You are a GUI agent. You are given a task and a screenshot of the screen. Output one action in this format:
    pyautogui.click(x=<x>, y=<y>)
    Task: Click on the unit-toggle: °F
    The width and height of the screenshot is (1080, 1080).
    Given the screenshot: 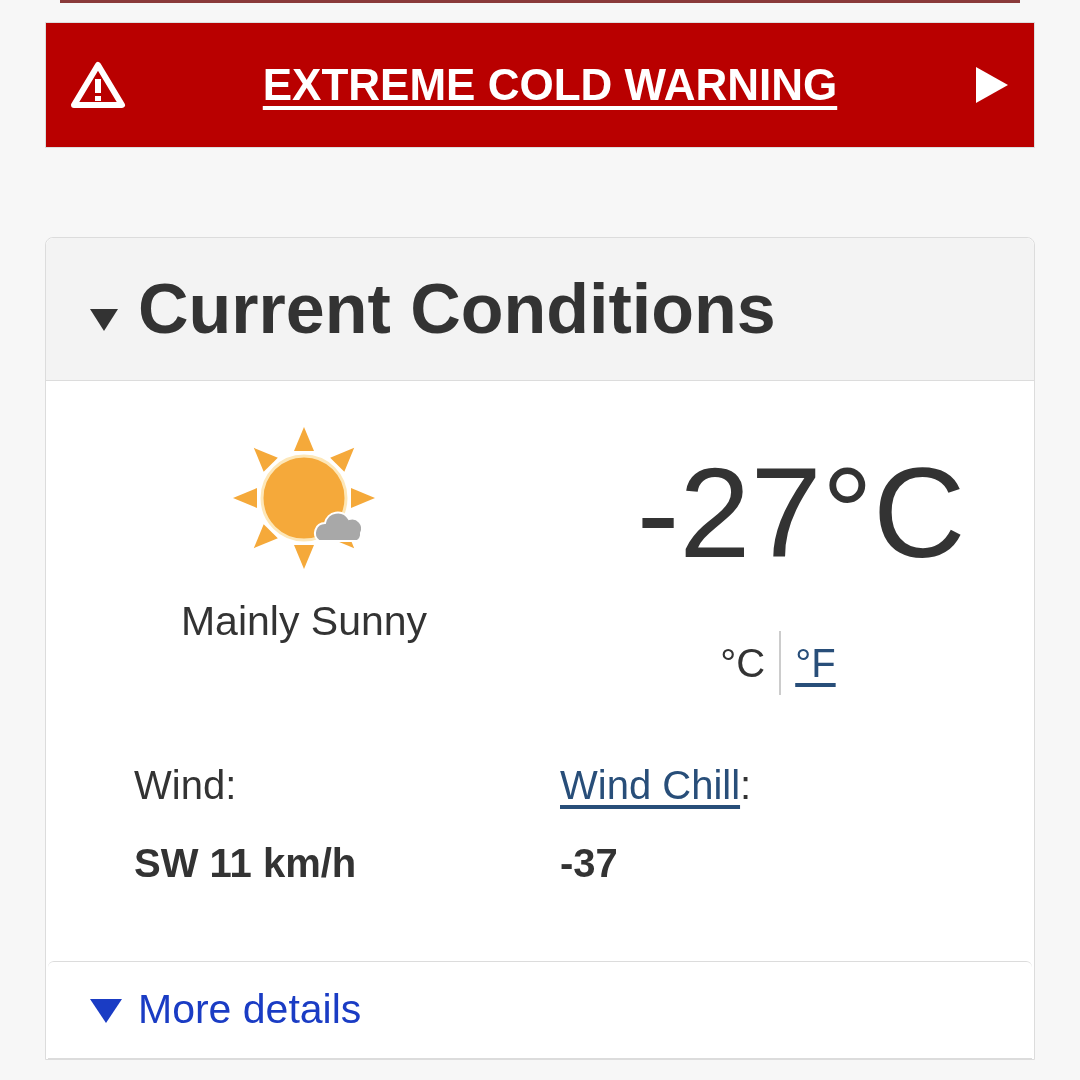 What is the action you would take?
    pyautogui.click(x=815, y=663)
    